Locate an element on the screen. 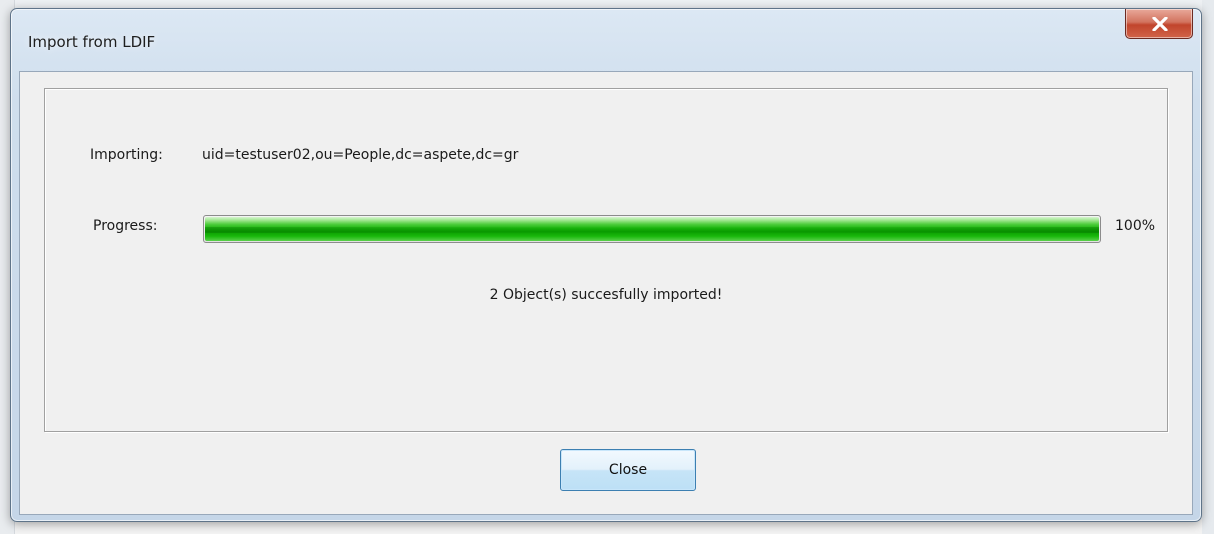 Image resolution: width=1214 pixels, height=534 pixels. import-result-message: 2 Object(s) succesfully imported! is located at coordinates (606, 295).